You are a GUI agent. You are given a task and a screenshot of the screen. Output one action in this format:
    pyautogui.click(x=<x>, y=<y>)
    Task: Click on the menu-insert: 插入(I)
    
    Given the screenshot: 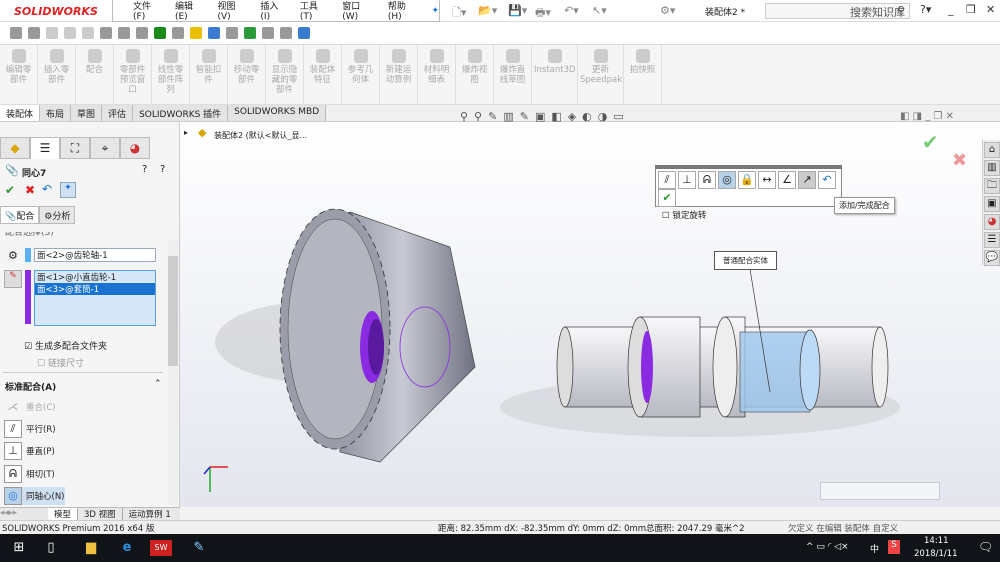 What is the action you would take?
    pyautogui.click(x=273, y=11)
    